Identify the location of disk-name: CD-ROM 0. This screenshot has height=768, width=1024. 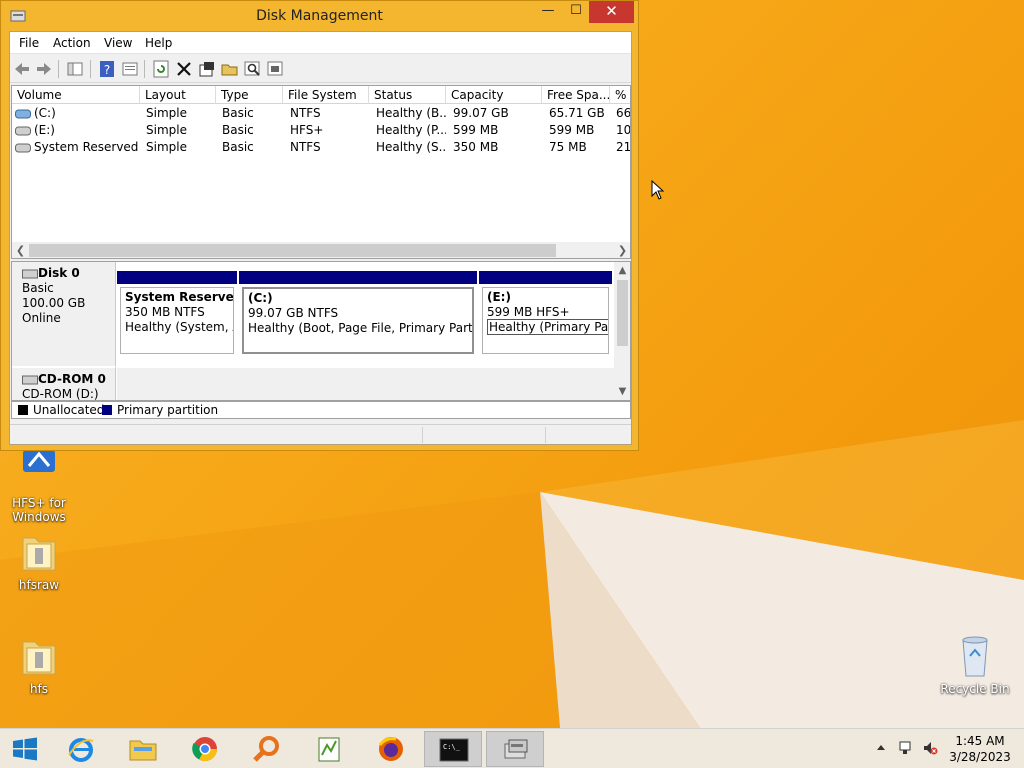
(72, 379).